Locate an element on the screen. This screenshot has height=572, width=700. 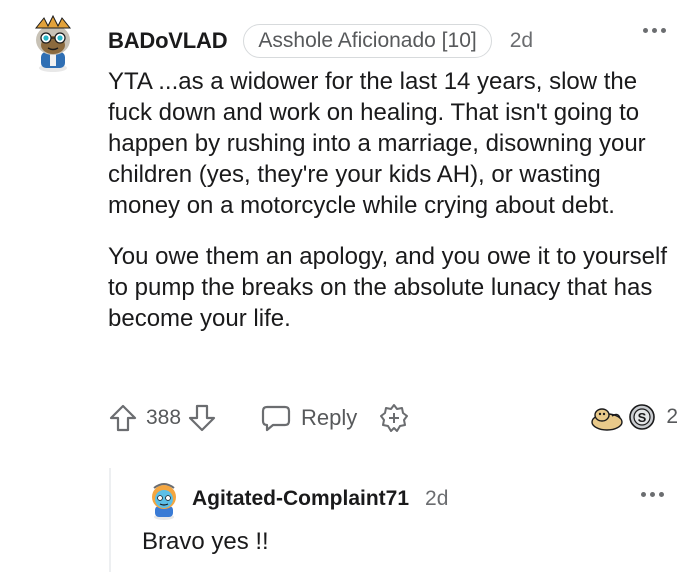
reply-username: Agitated-Complaint71 is located at coordinates (300, 499).